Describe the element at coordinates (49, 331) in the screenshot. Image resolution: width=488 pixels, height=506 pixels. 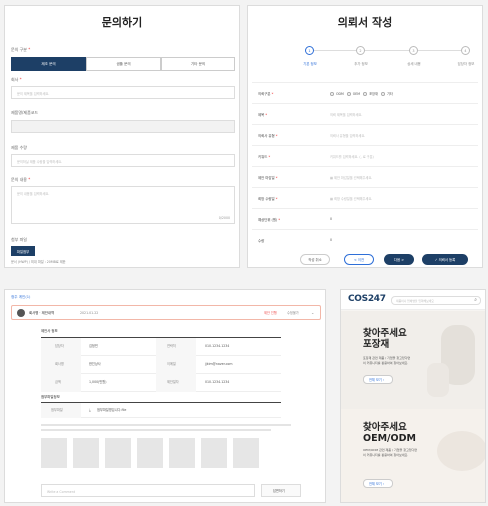
I see `section-info-title: 제안사 정보` at that location.